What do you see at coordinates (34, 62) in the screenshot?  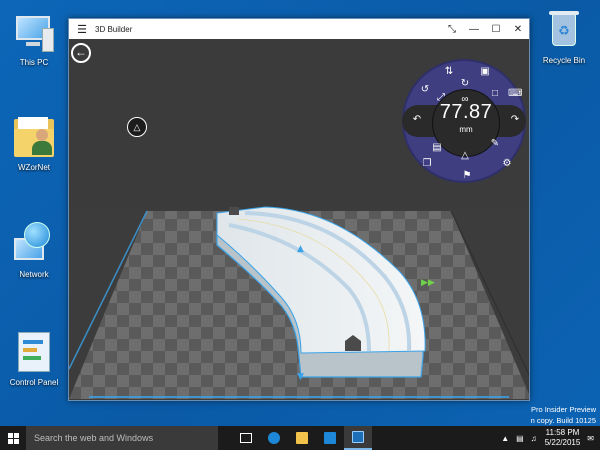 I see `this-pc-label: This PC` at bounding box center [34, 62].